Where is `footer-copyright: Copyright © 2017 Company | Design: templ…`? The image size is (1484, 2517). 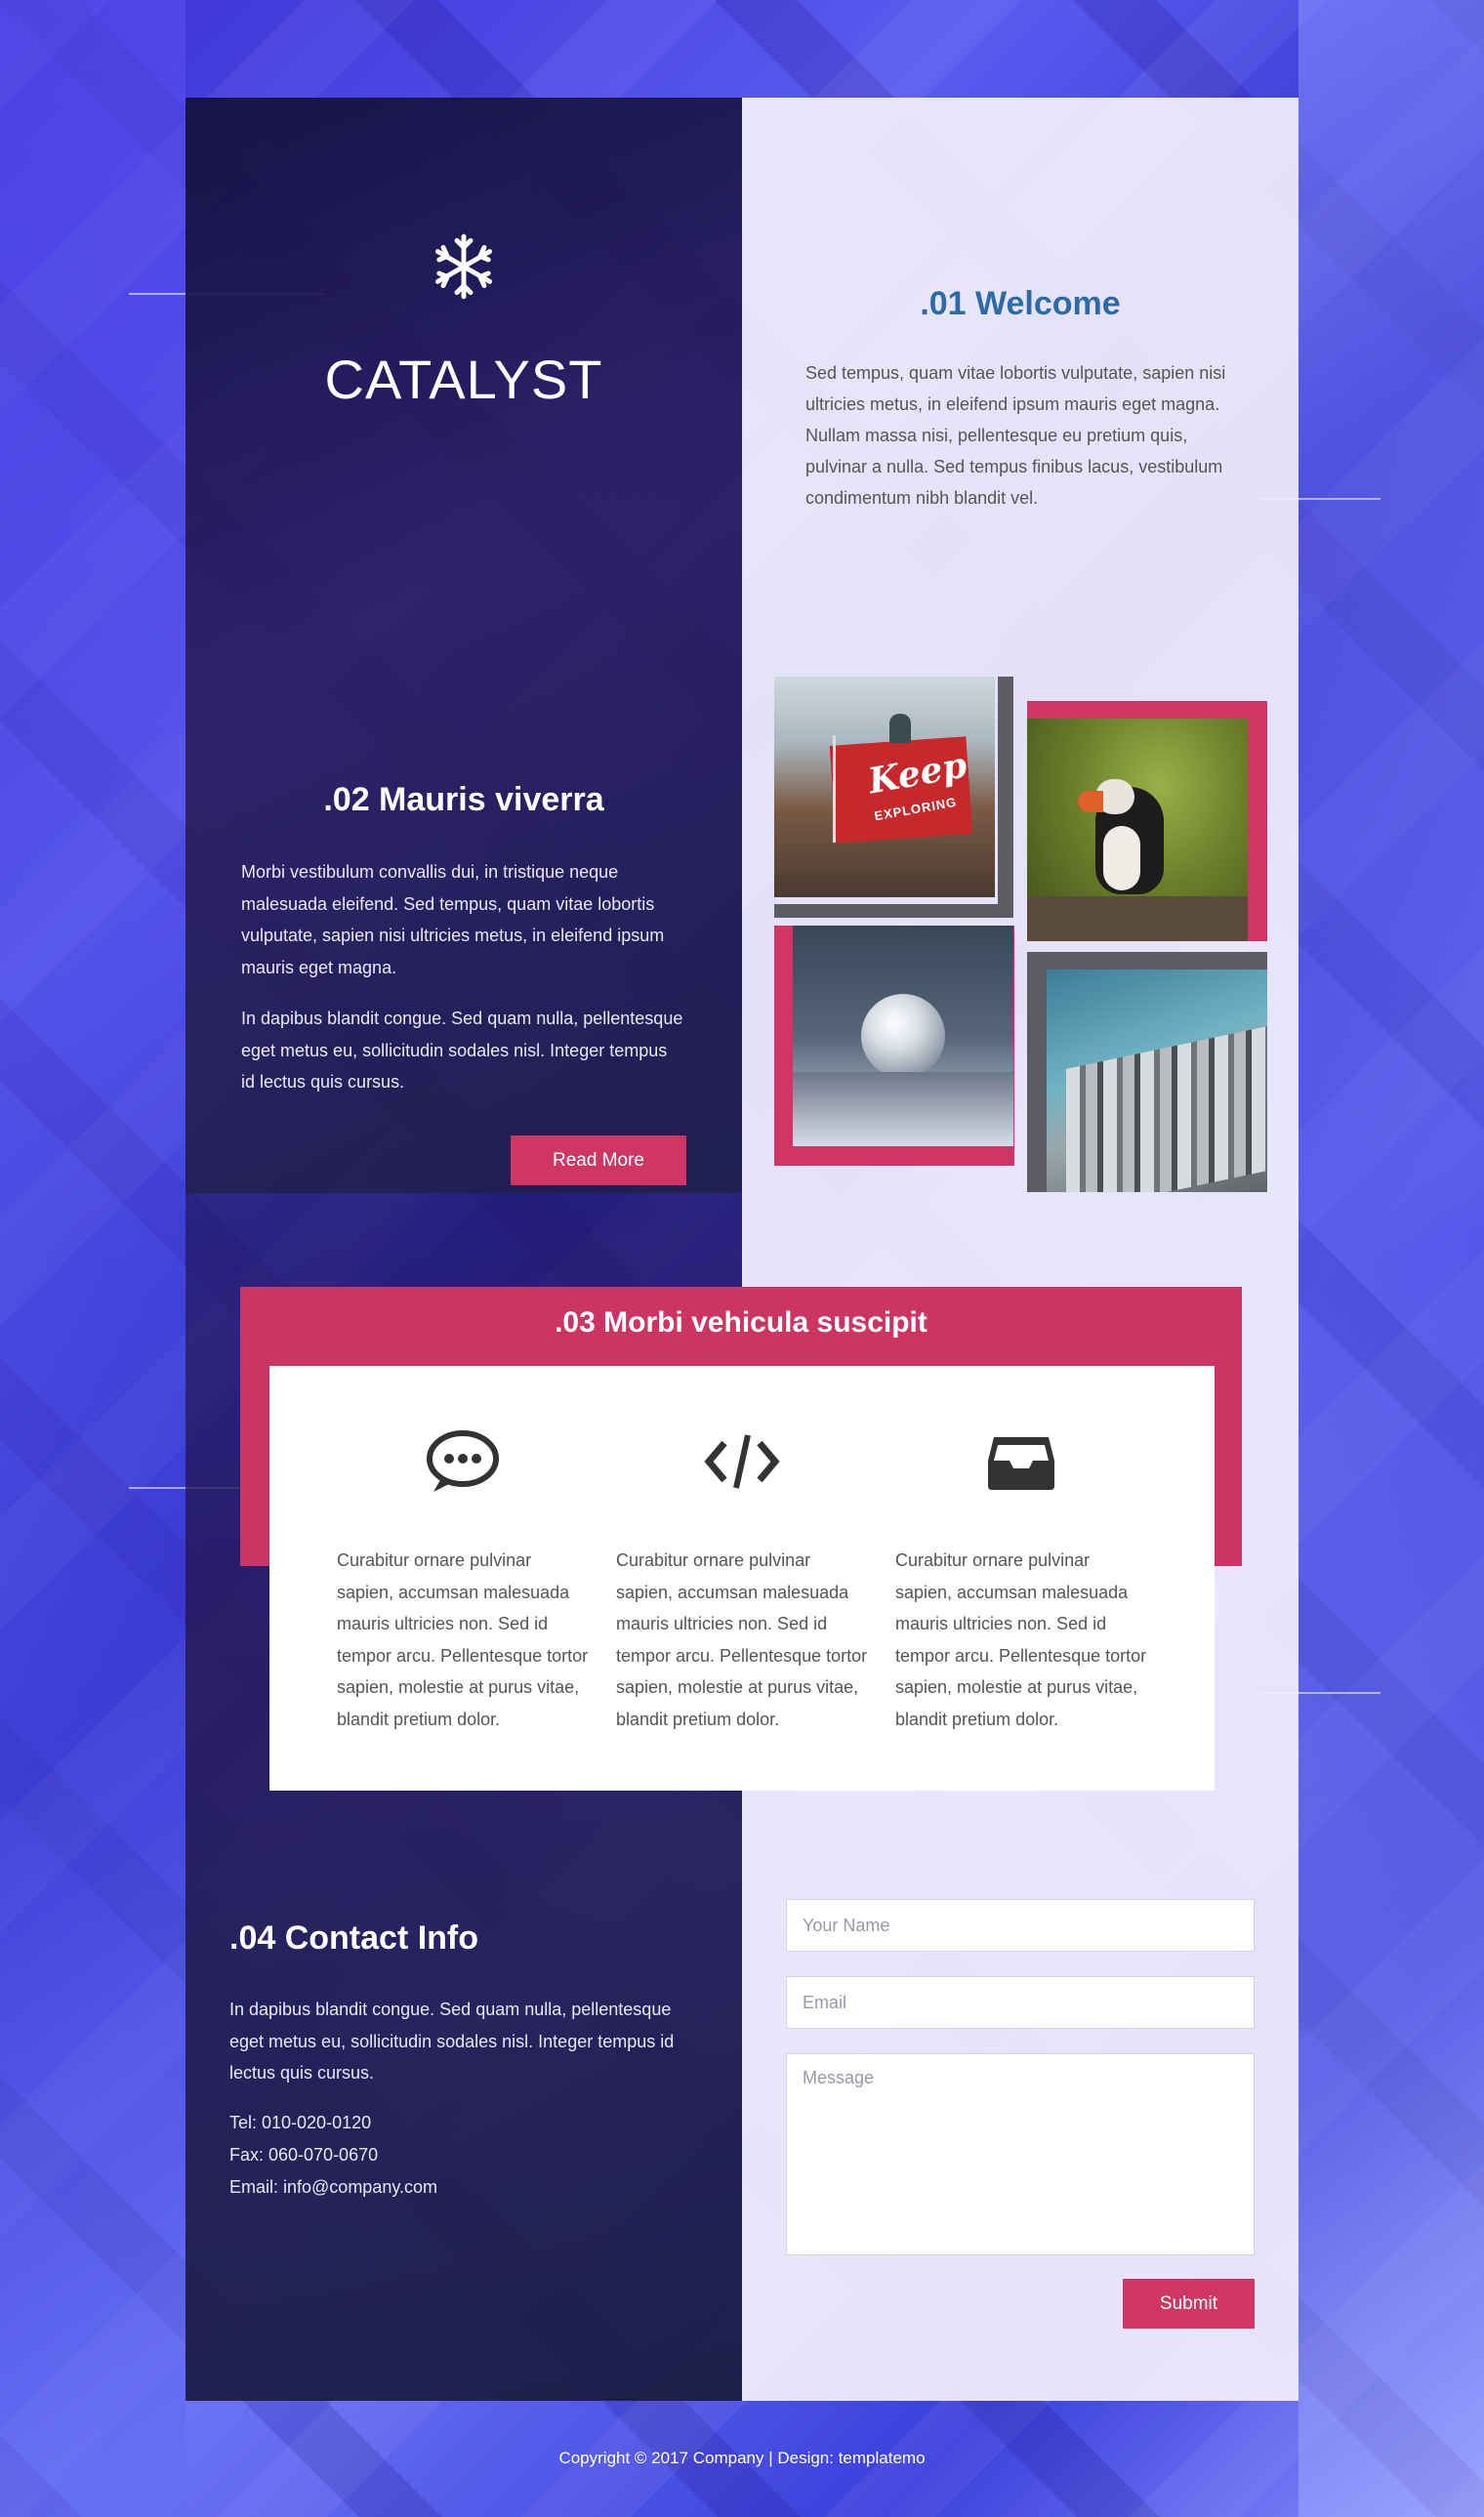
footer-copyright: Copyright © 2017 Company | Design: templ… is located at coordinates (742, 2458).